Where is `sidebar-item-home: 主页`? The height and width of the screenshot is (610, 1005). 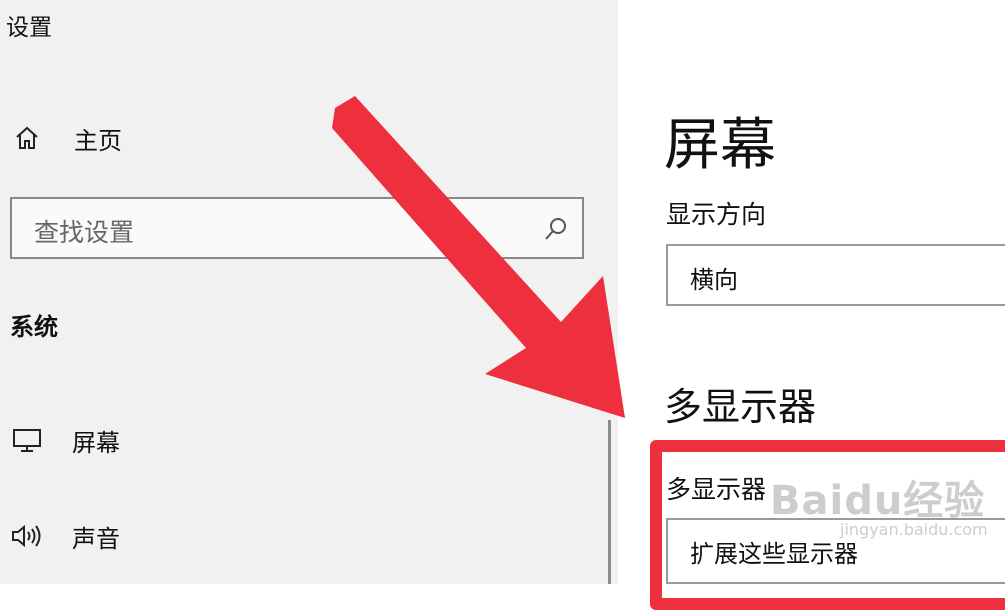
sidebar-item-home: 主页 is located at coordinates (67, 138).